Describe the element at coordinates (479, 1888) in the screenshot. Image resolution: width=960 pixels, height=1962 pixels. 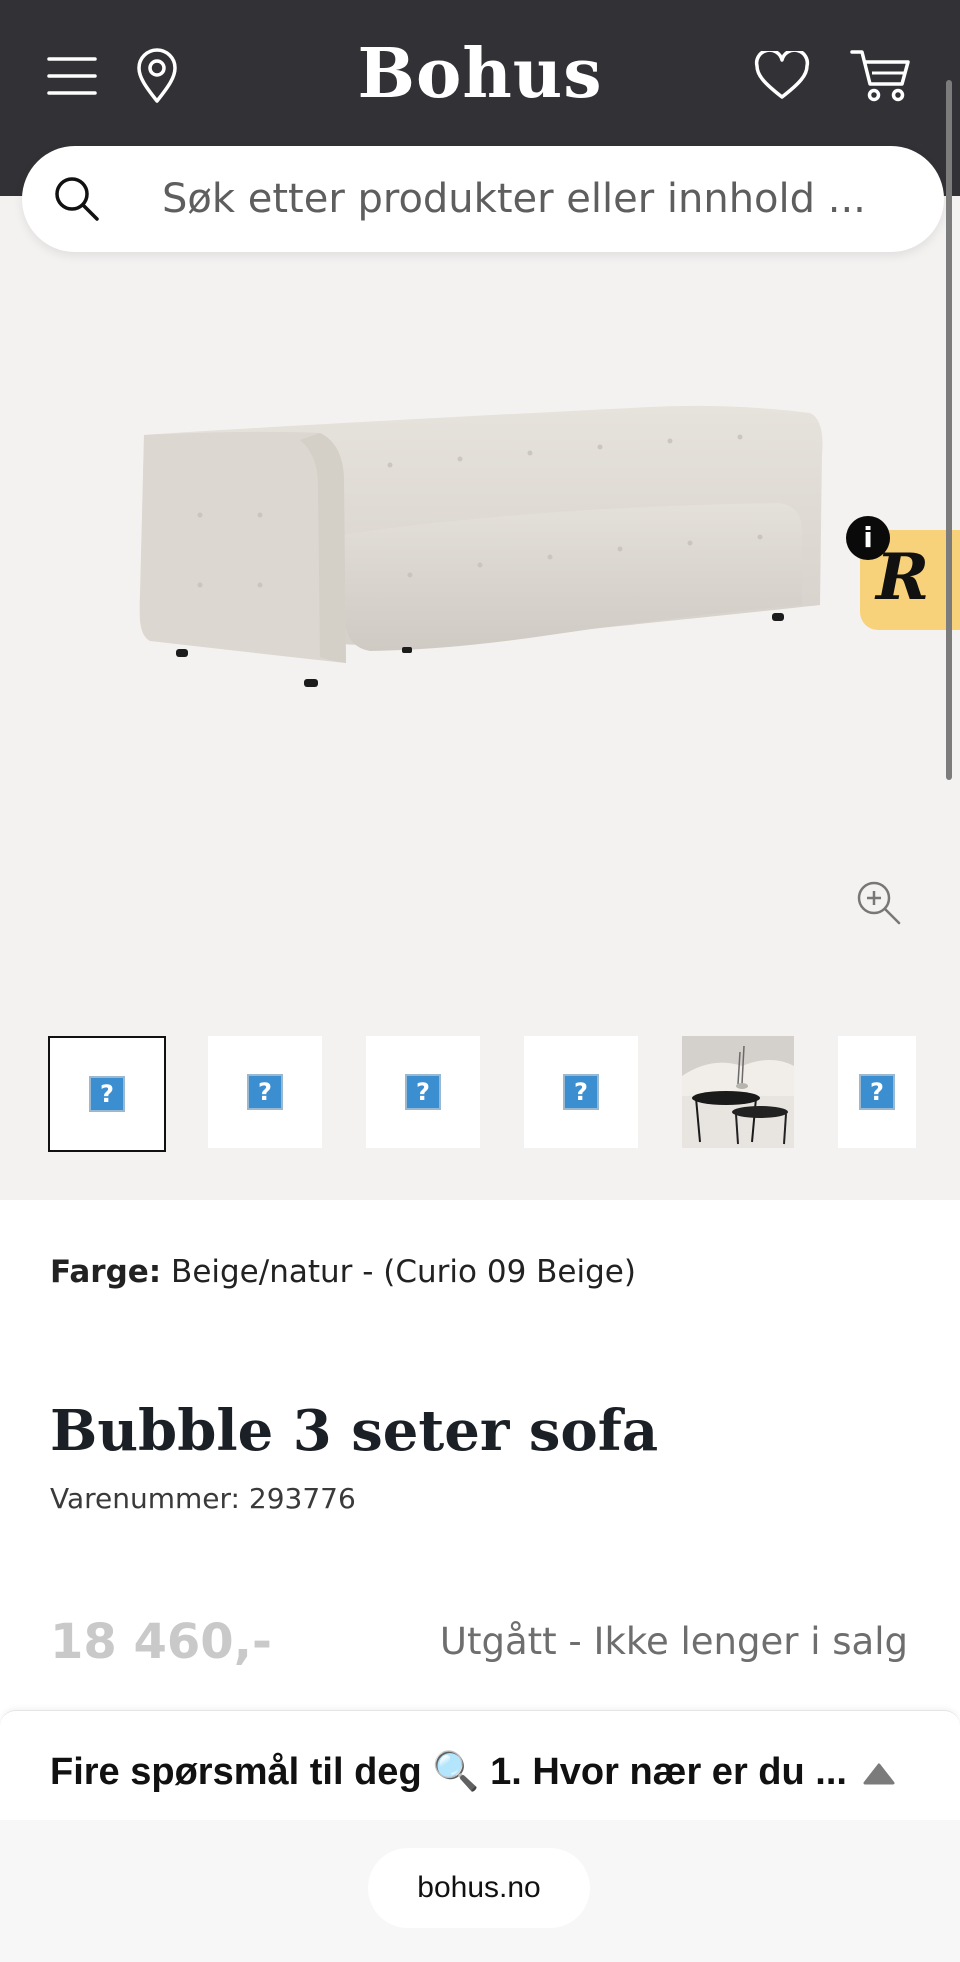
I see `browser-url-pill: bohus.no` at that location.